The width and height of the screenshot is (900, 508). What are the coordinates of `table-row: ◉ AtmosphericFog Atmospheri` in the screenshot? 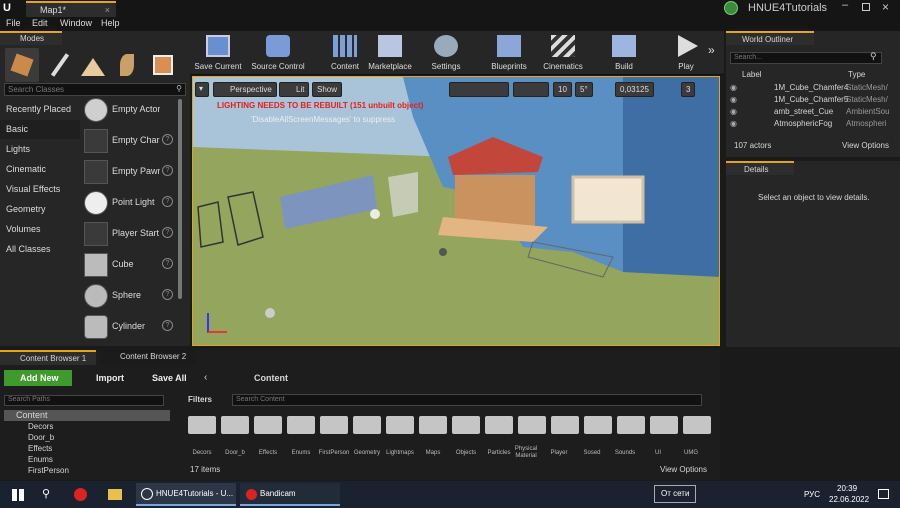 It's located at (813, 125).